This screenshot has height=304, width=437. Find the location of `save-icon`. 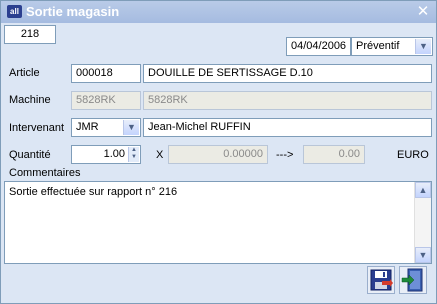

save-icon is located at coordinates (381, 280).